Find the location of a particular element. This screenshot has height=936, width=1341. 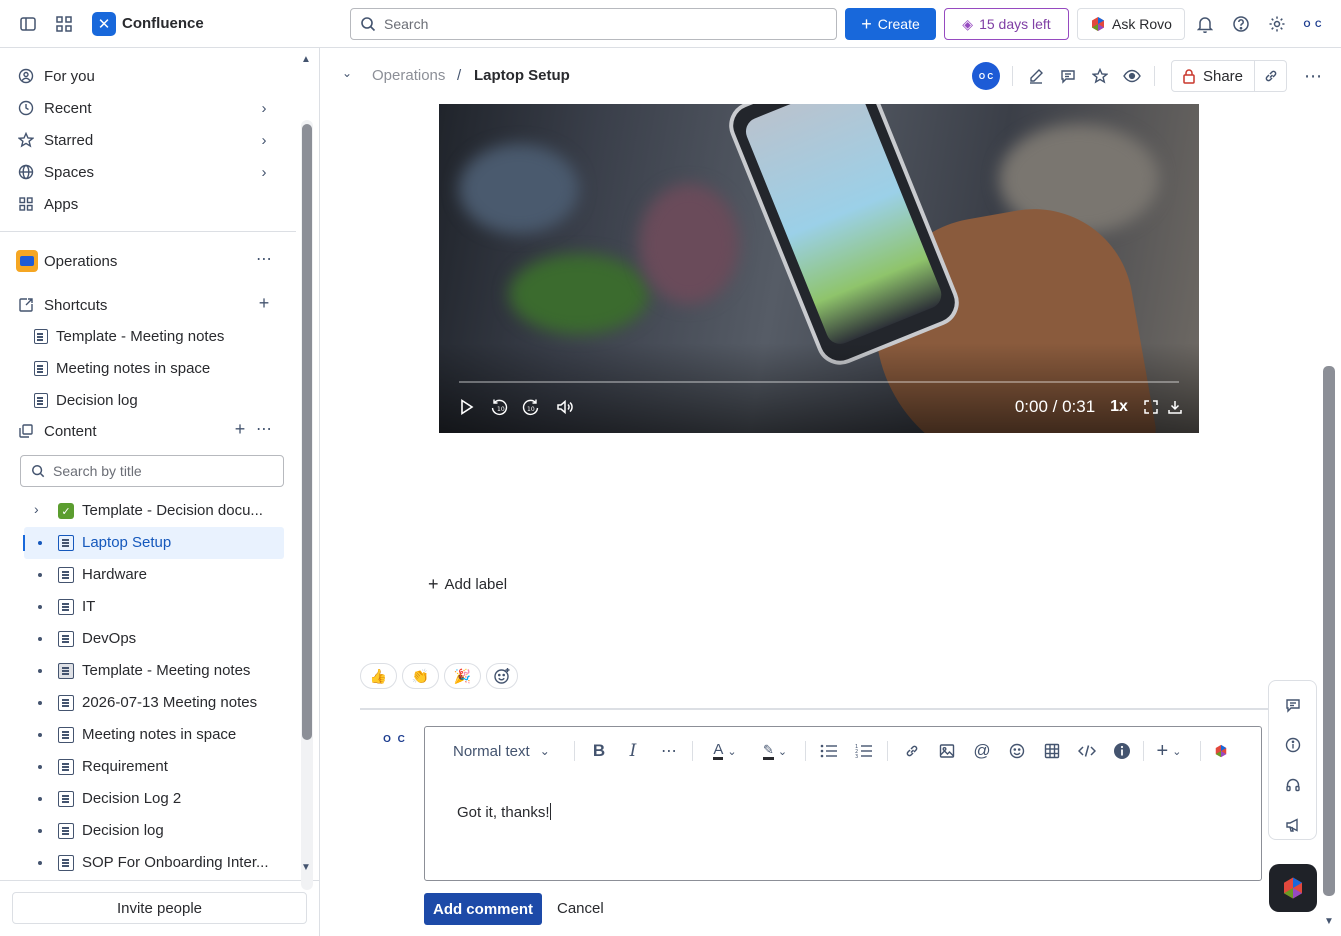

forward-10-icon: 10 is located at coordinates (531, 407).